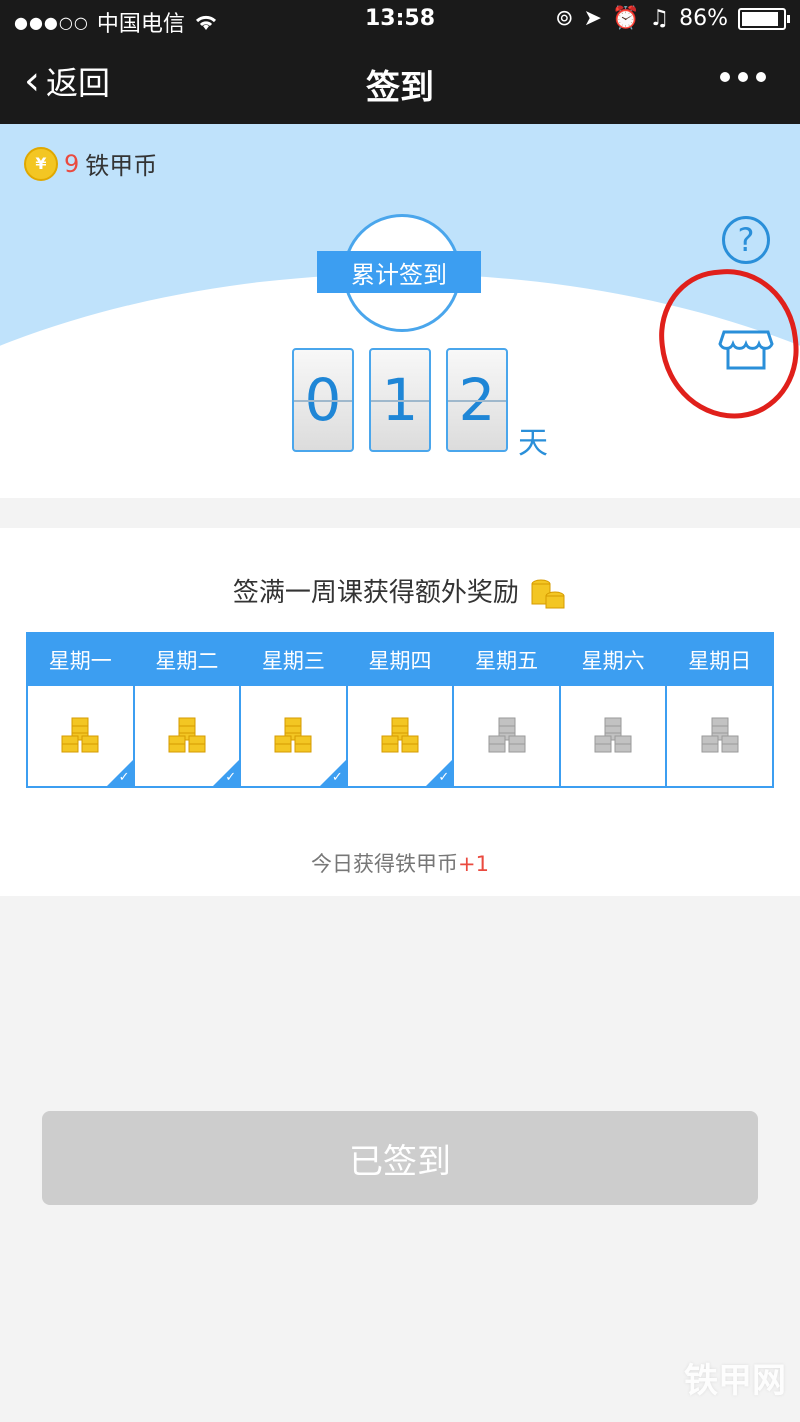 The width and height of the screenshot is (800, 1422). Describe the element at coordinates (533, 443) in the screenshot. I see `day-unit: 天` at that location.